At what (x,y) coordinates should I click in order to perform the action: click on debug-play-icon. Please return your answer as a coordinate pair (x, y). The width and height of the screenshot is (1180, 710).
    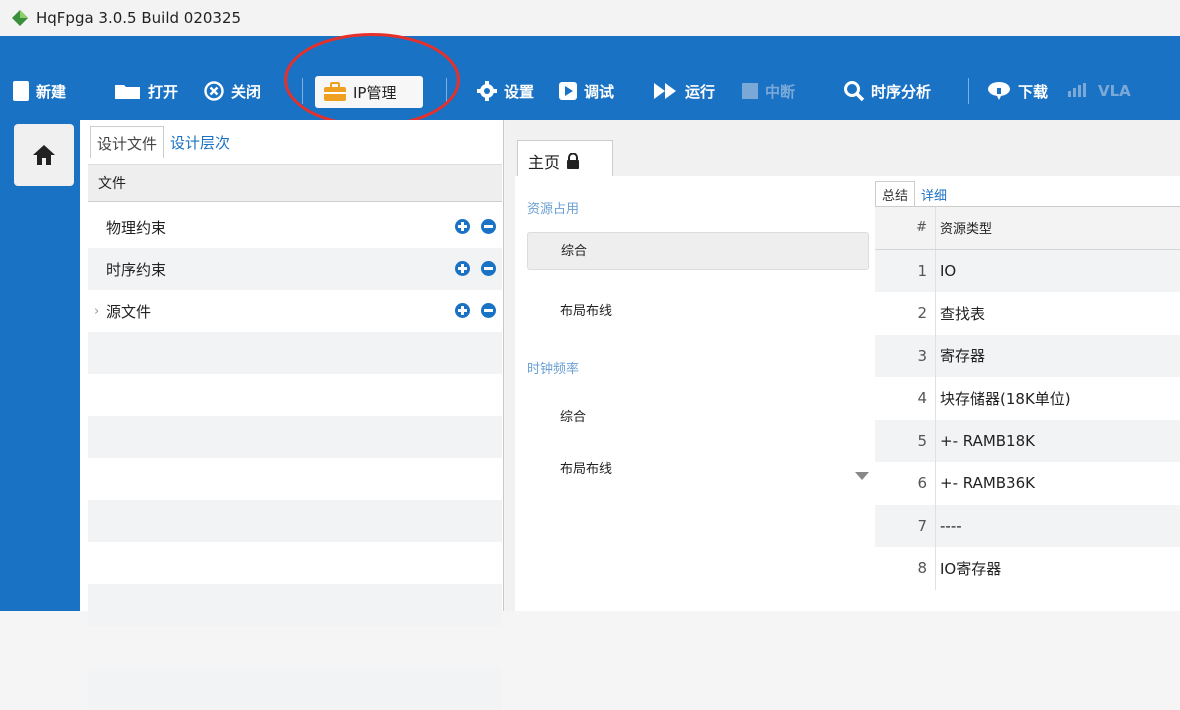
    Looking at the image, I should click on (568, 91).